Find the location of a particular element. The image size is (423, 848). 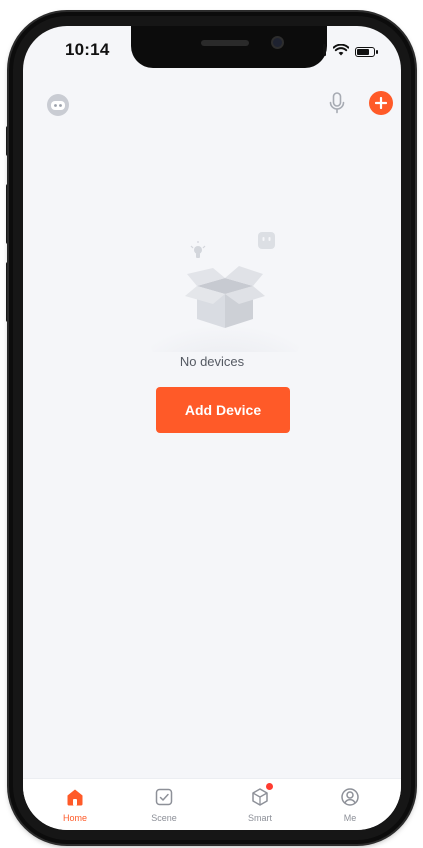

bottom-tab-bar: Home Scene Smart Me is located at coordinates (212, 804).